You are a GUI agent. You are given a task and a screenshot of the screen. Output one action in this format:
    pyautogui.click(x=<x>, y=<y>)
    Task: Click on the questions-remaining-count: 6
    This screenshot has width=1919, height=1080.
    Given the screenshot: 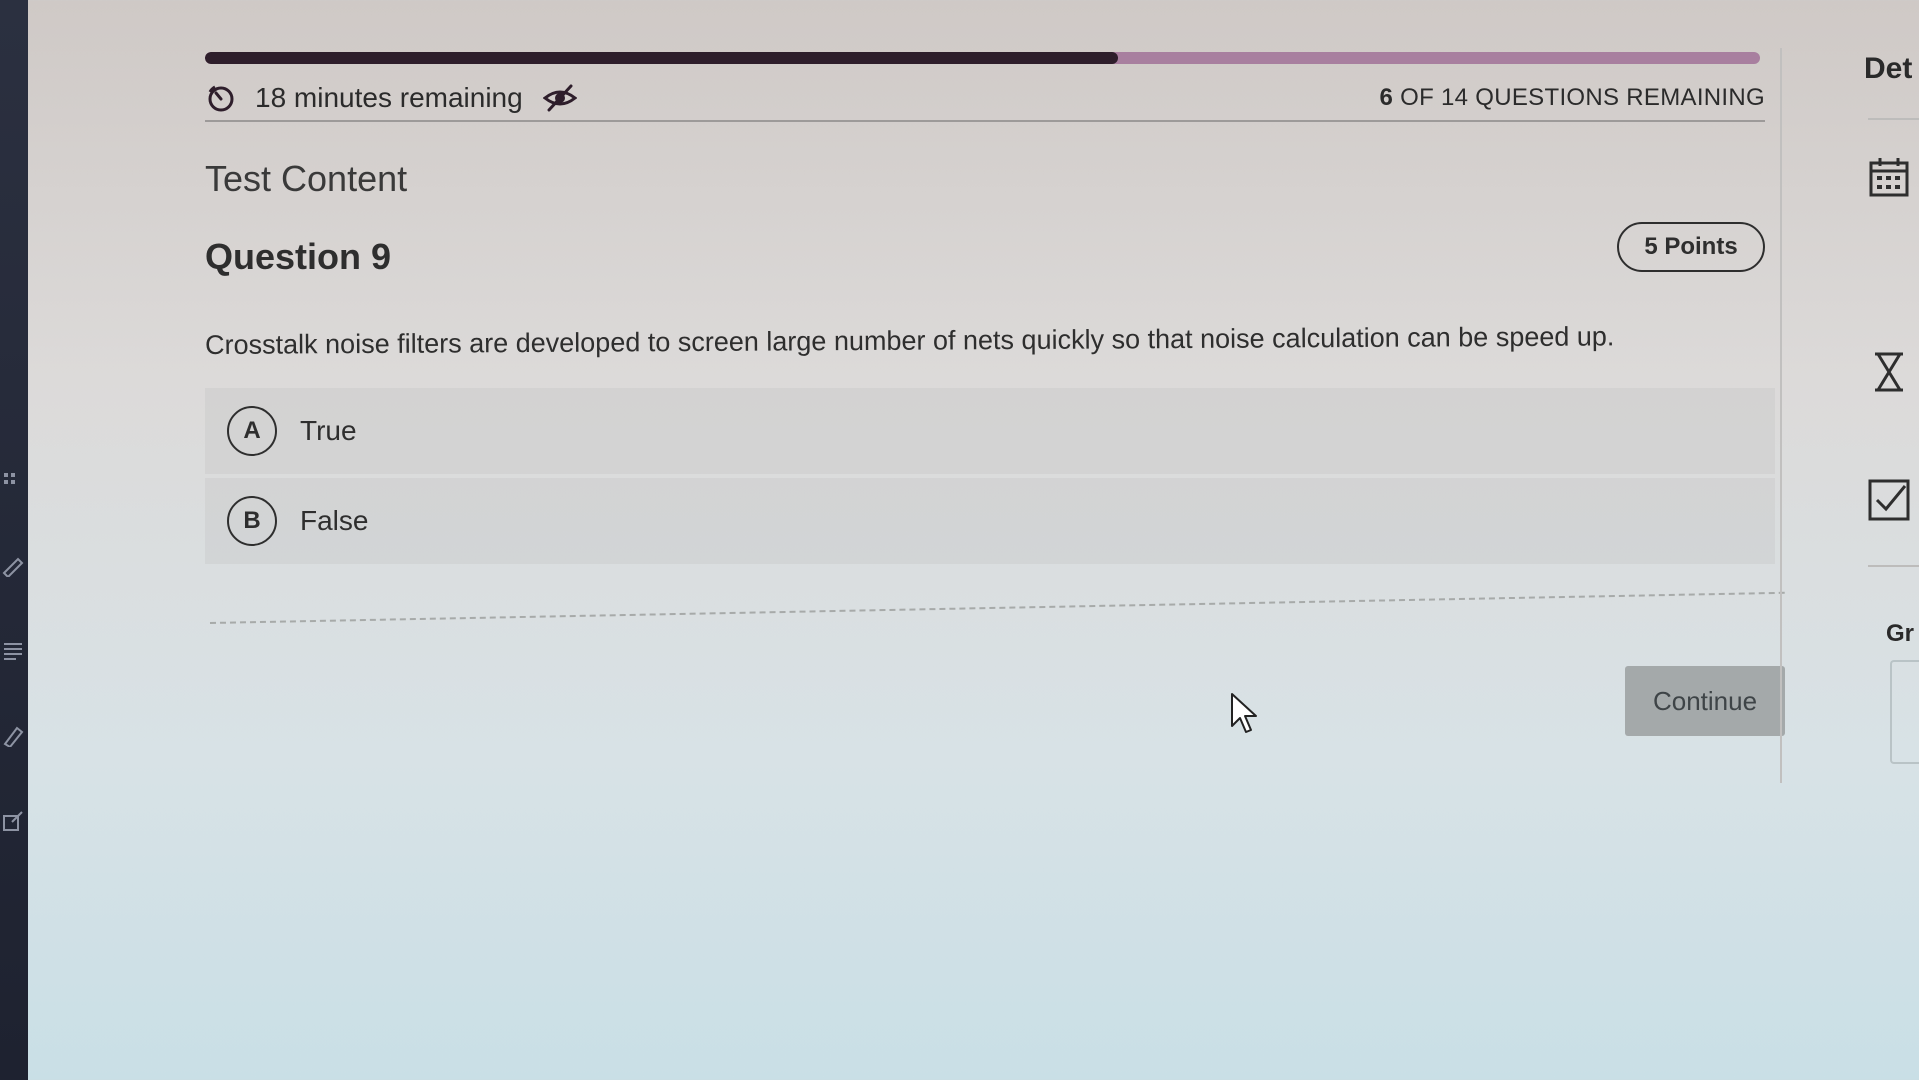 What is the action you would take?
    pyautogui.click(x=1386, y=97)
    